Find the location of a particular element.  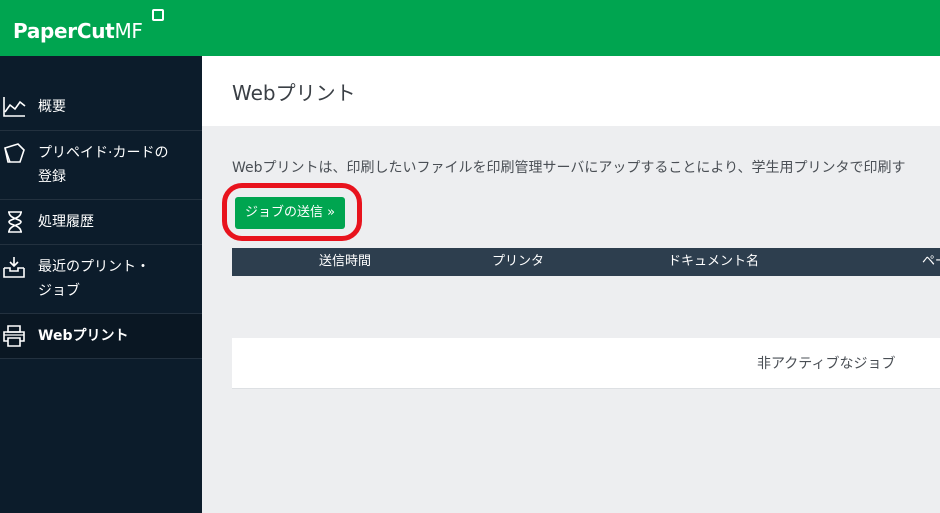

submit-job-button: ジョブの送信 » is located at coordinates (290, 213).